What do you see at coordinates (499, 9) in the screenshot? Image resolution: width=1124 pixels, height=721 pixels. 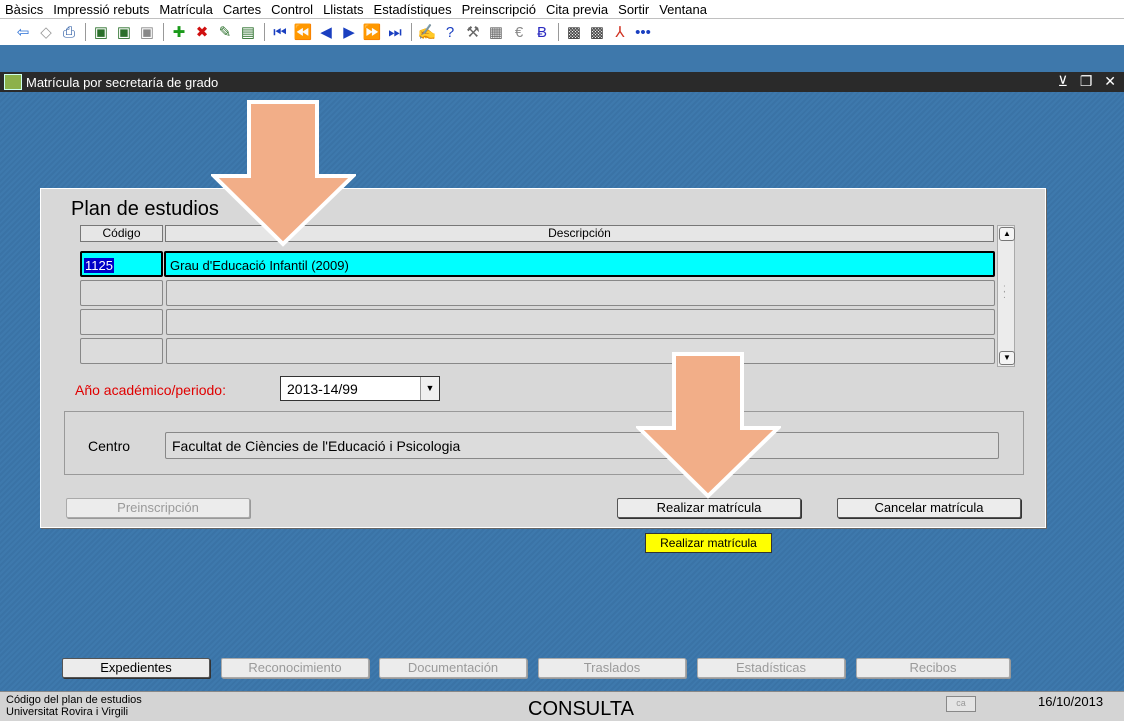 I see `menu-preinscripcio: Preinscripció` at bounding box center [499, 9].